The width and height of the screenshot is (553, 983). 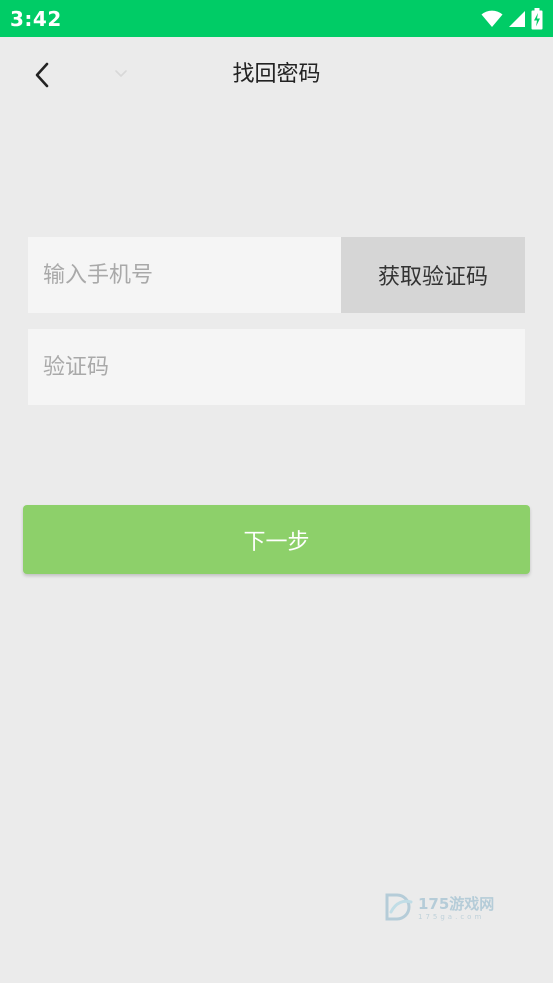 What do you see at coordinates (433, 275) in the screenshot?
I see `get-code-button: 获取验证码` at bounding box center [433, 275].